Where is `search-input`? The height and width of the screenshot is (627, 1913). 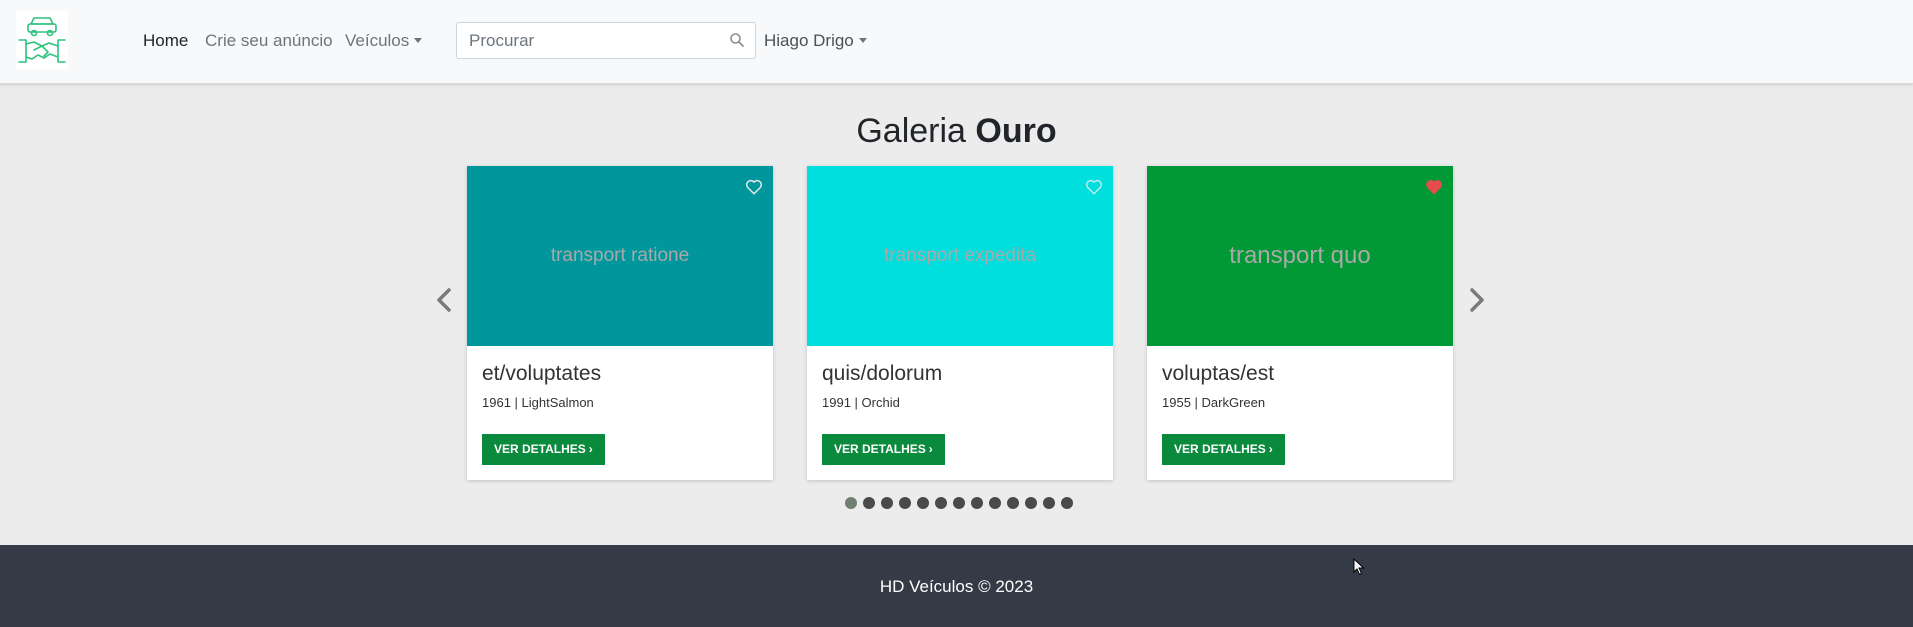
search-input is located at coordinates (594, 40).